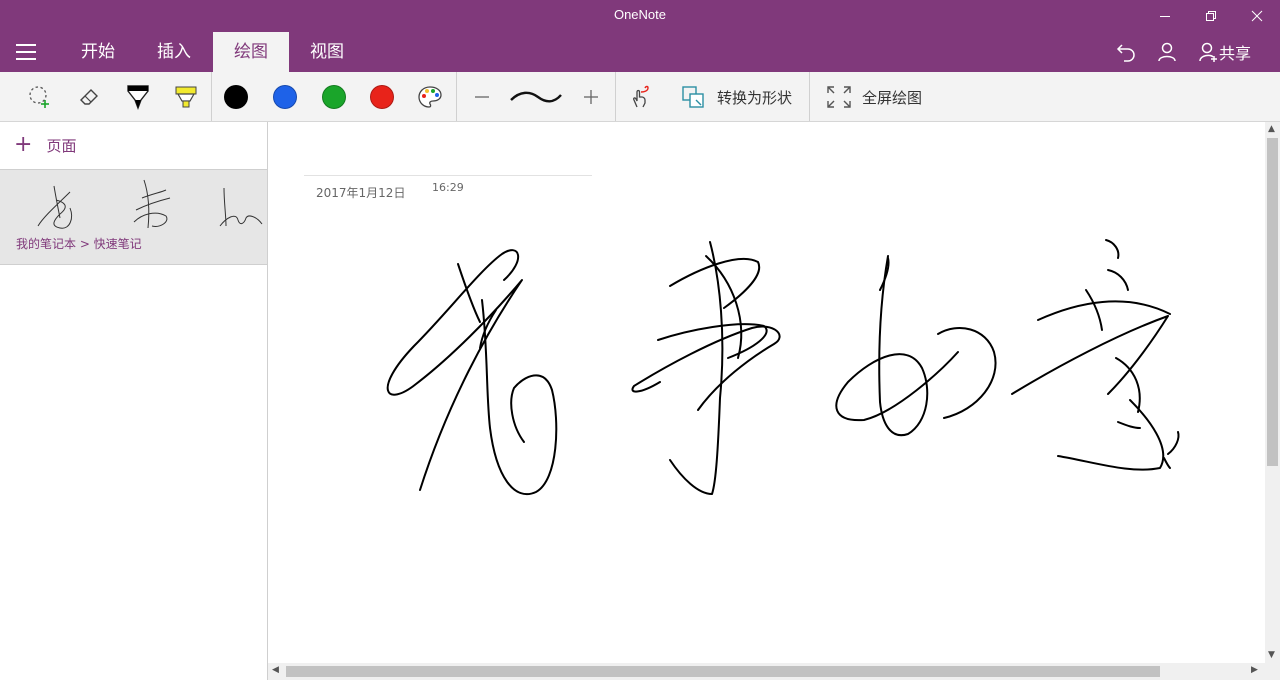 The height and width of the screenshot is (680, 1280). I want to click on horizontal-scroll-thumb, so click(723, 671).